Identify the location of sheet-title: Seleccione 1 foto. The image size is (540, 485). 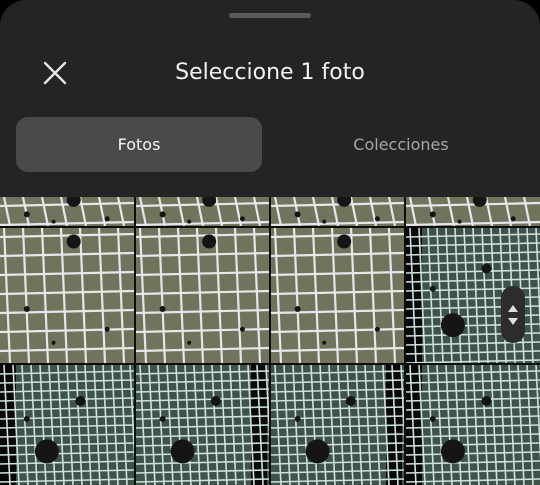
(270, 72).